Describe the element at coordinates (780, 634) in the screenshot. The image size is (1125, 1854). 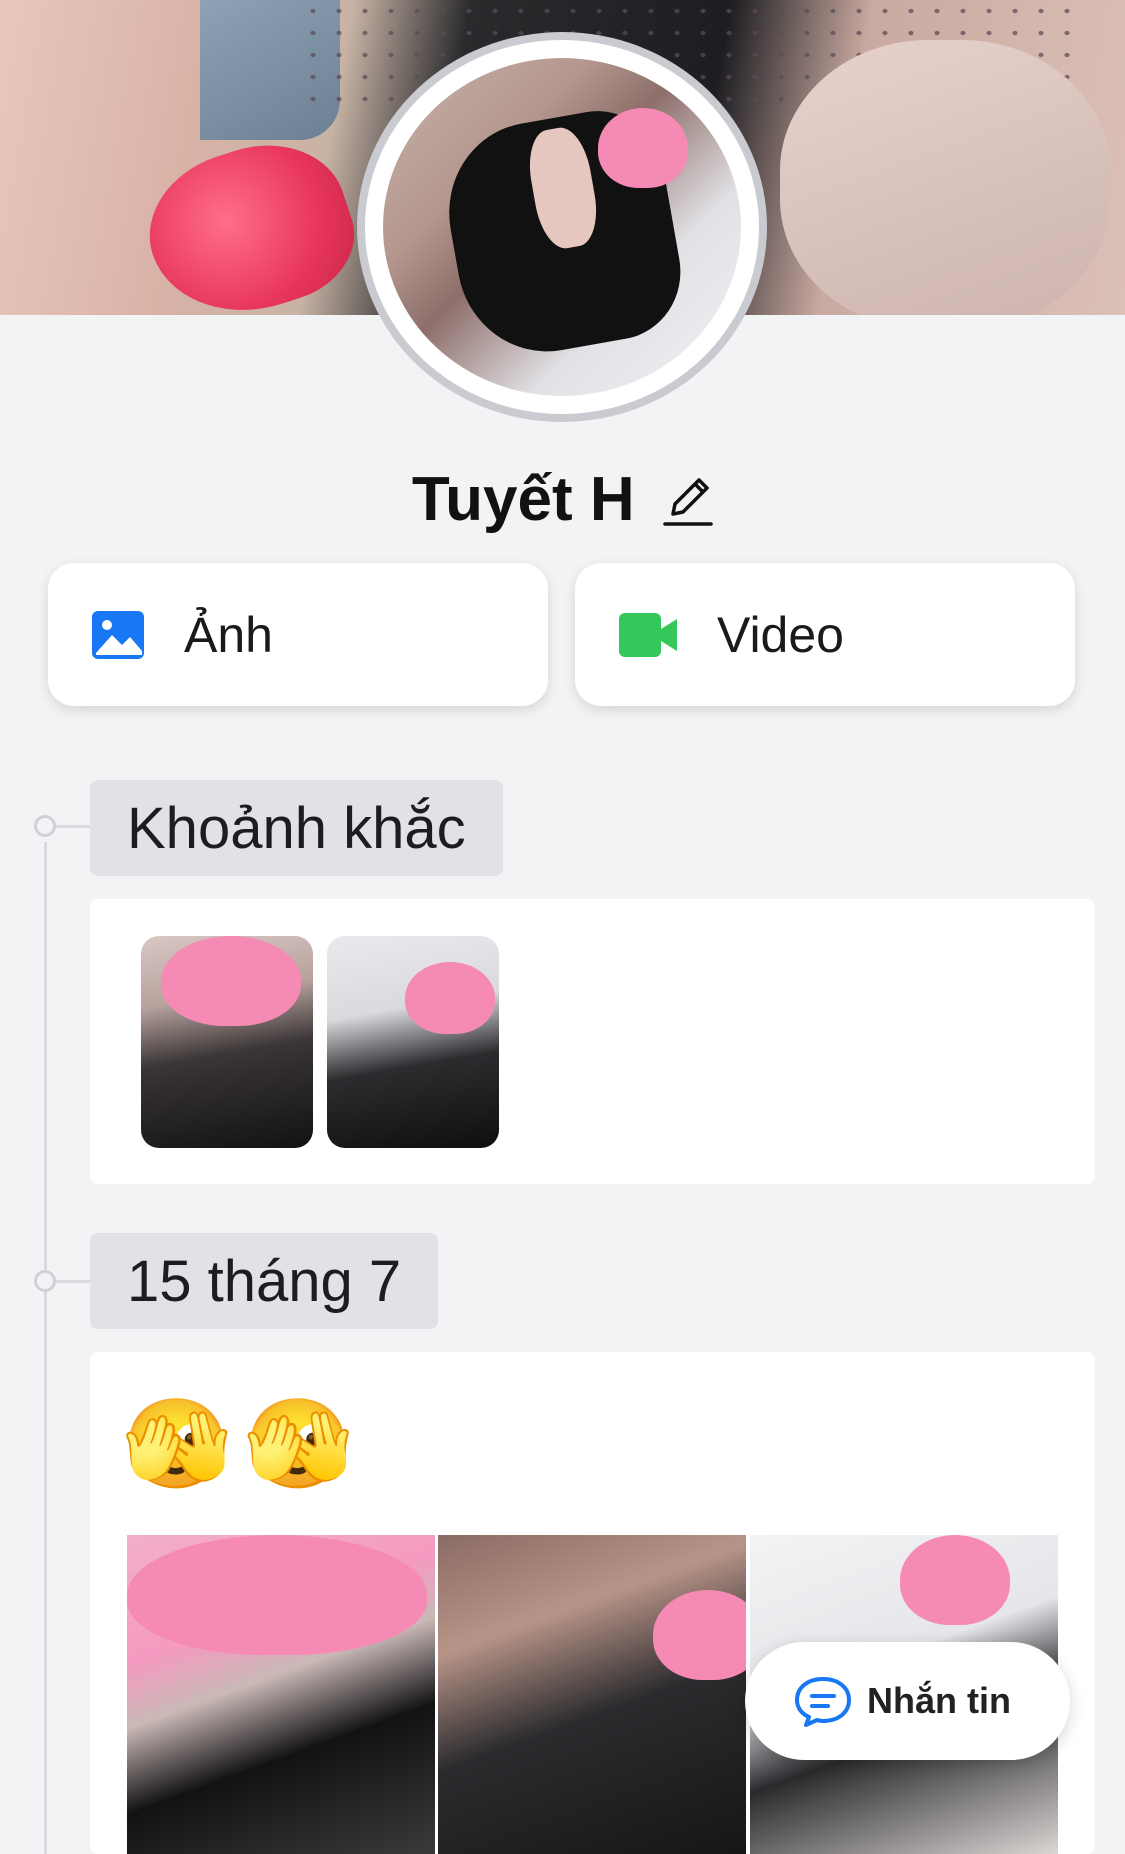
I see `videos-label: Video` at that location.